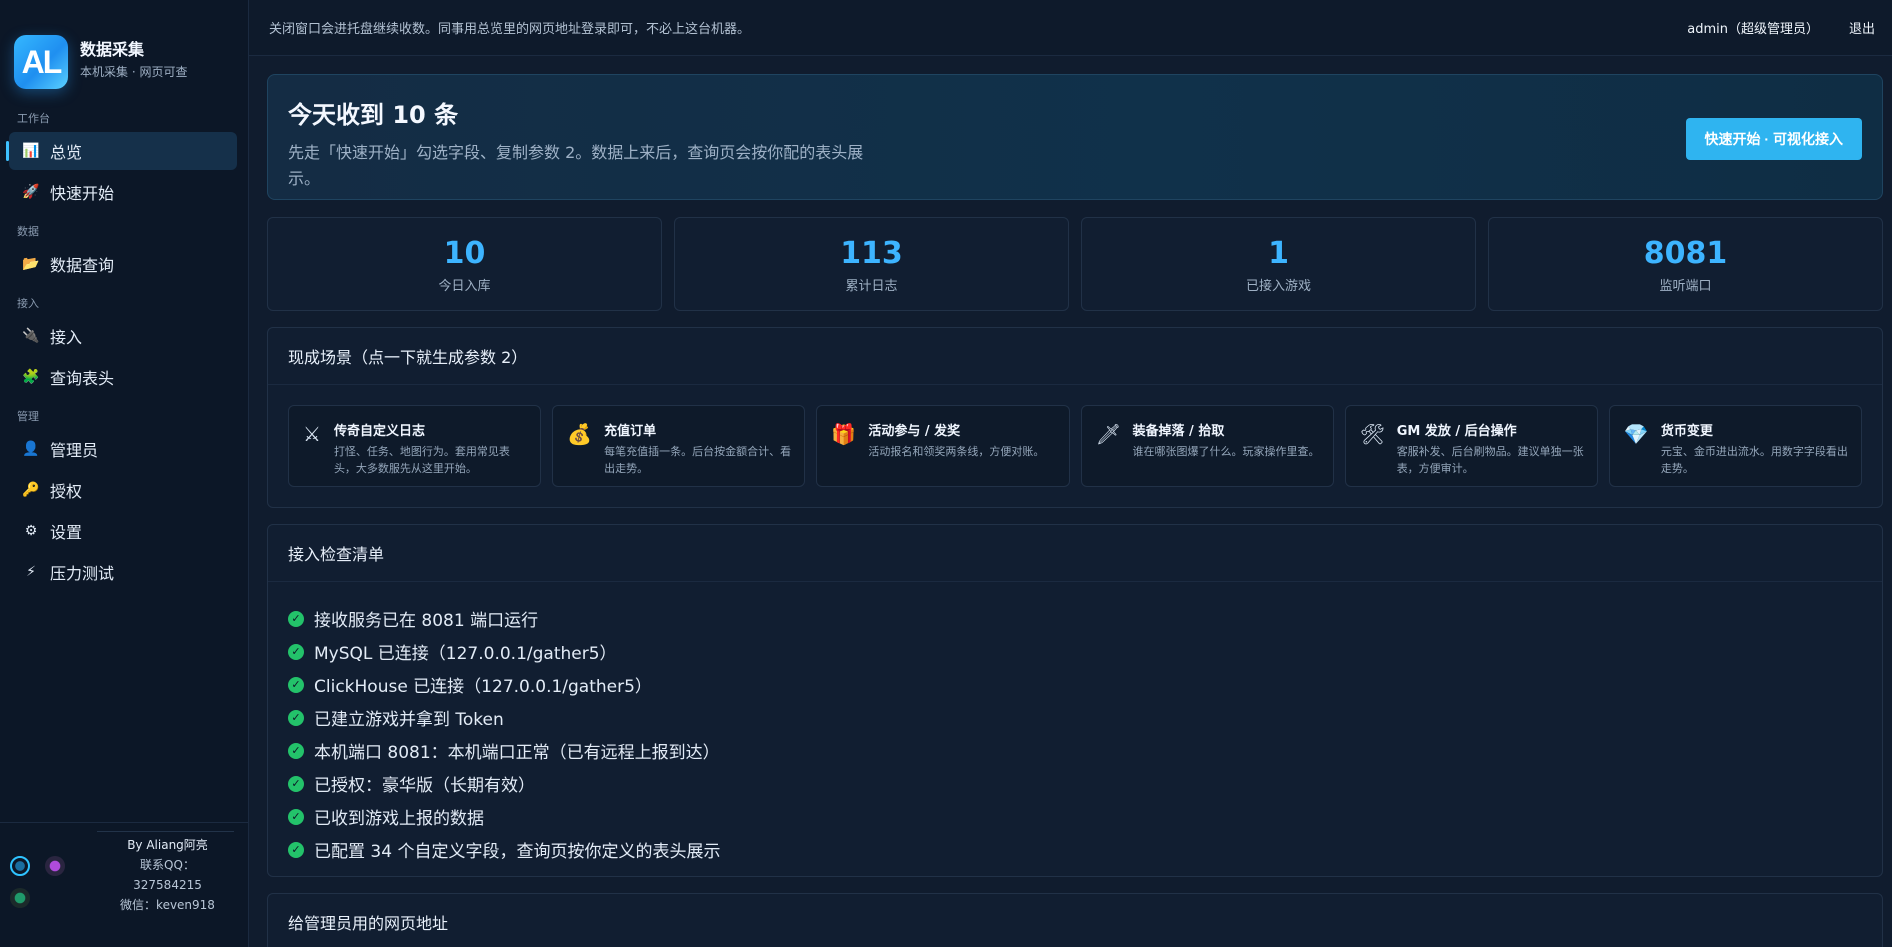 The height and width of the screenshot is (947, 1892). I want to click on scene-description: 每笔充值插一条。后台按金额合计、看出走势。, so click(698, 460).